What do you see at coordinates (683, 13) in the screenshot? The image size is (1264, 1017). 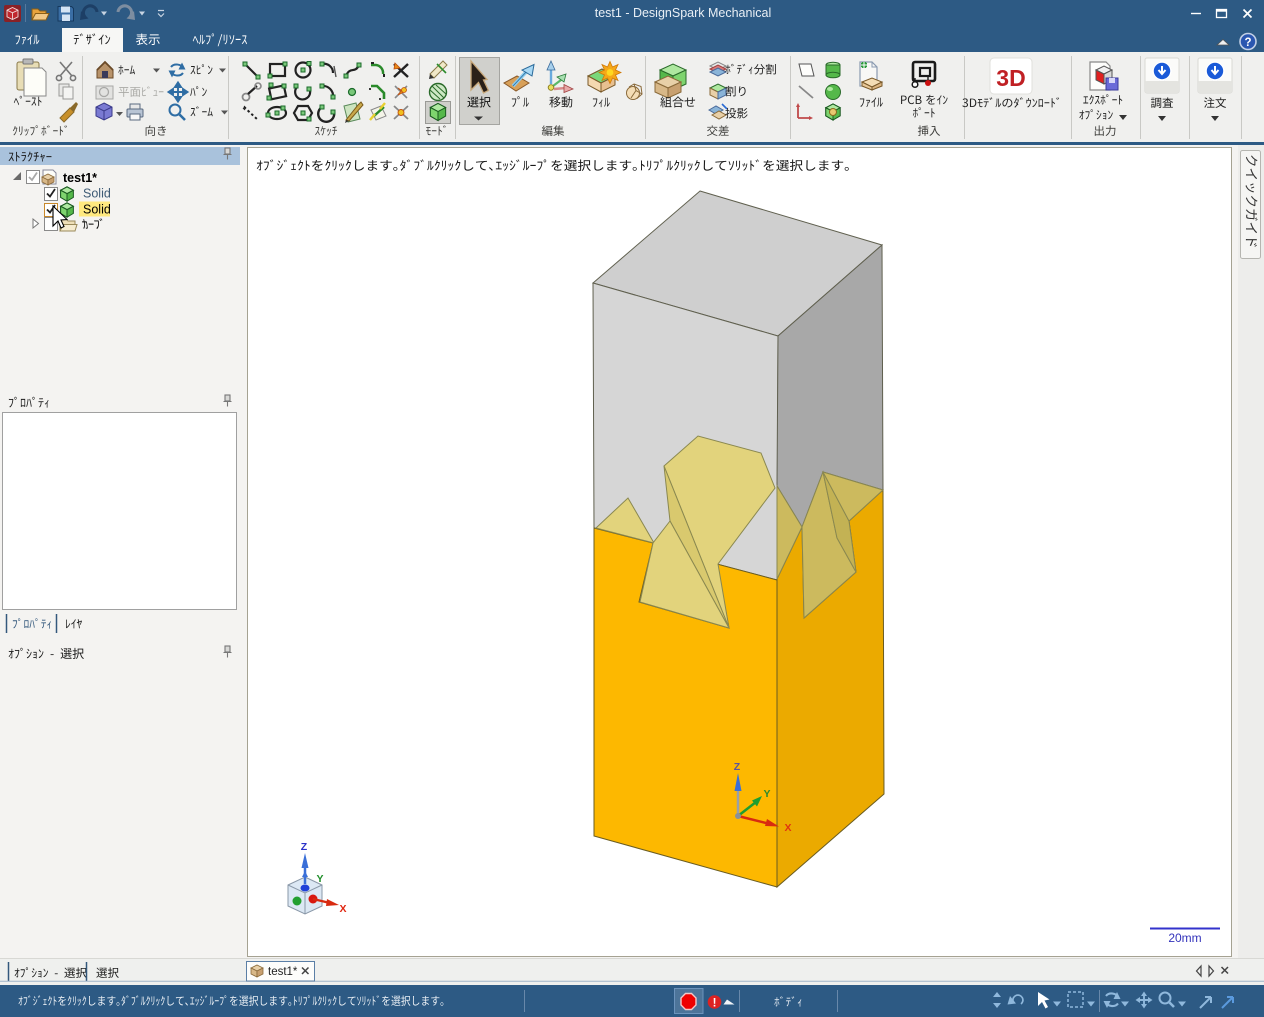 I see `svg-text: test1 - DesignSpark Mechanical` at bounding box center [683, 13].